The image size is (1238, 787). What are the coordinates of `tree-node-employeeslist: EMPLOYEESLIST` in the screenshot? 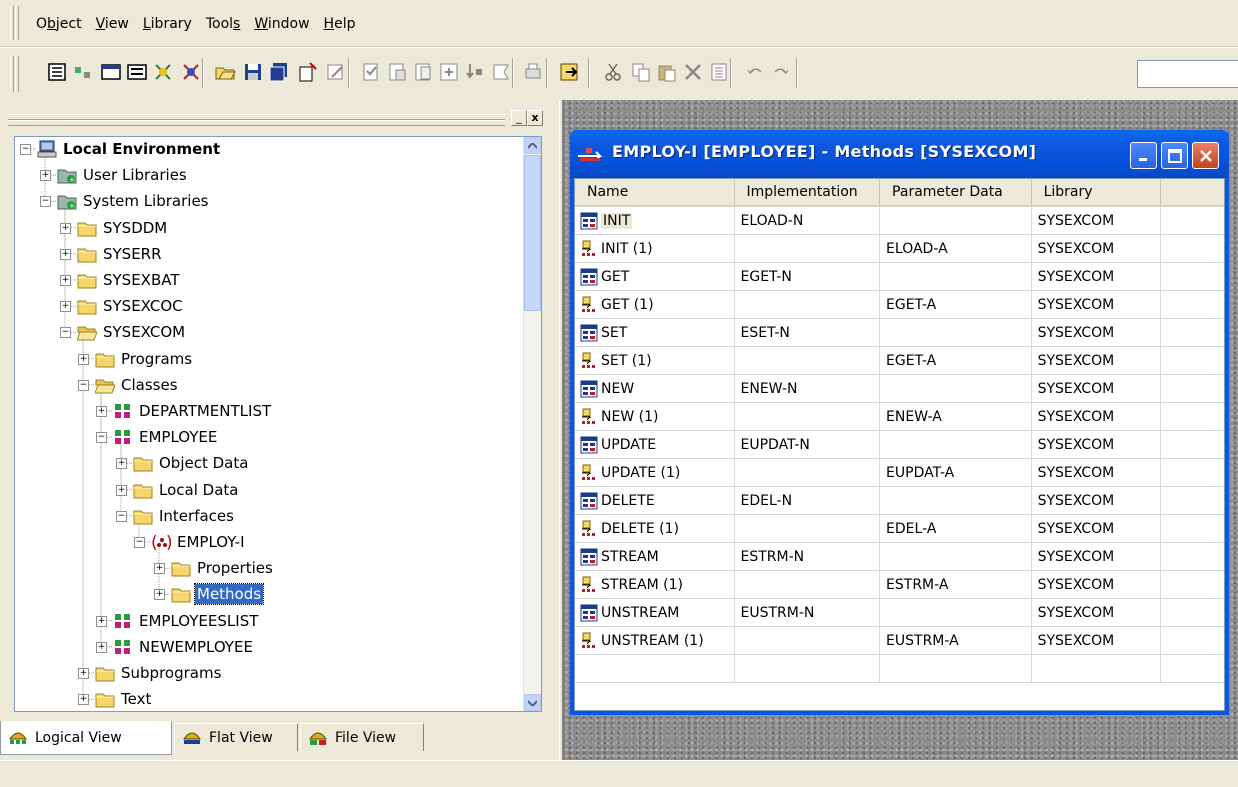 It's located at (186, 621).